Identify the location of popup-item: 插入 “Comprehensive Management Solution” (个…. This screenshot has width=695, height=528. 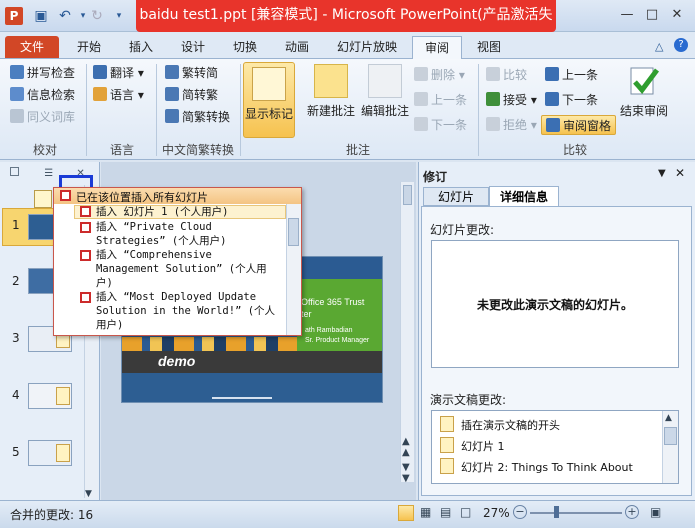
(170, 269).